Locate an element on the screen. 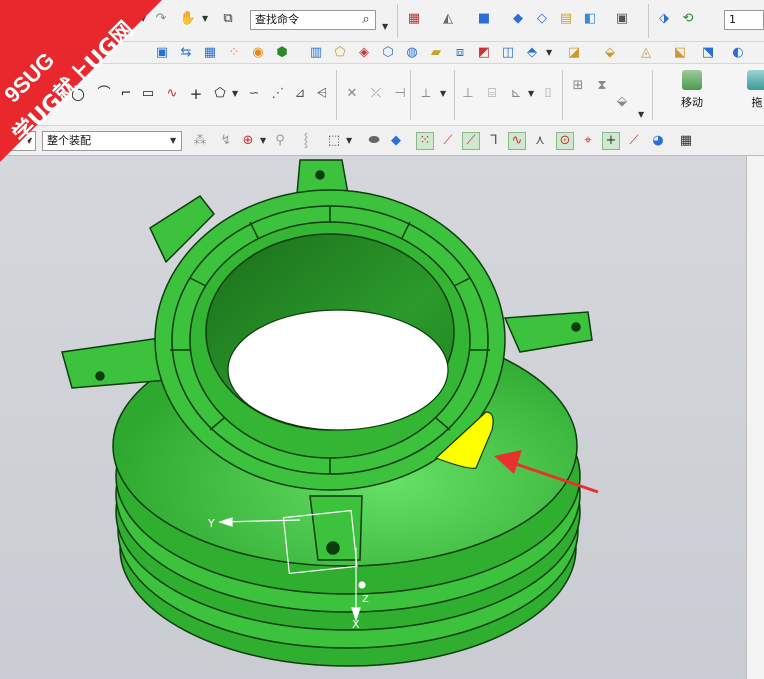 The image size is (764, 679). edit-section-icon: ◧ is located at coordinates (590, 19).